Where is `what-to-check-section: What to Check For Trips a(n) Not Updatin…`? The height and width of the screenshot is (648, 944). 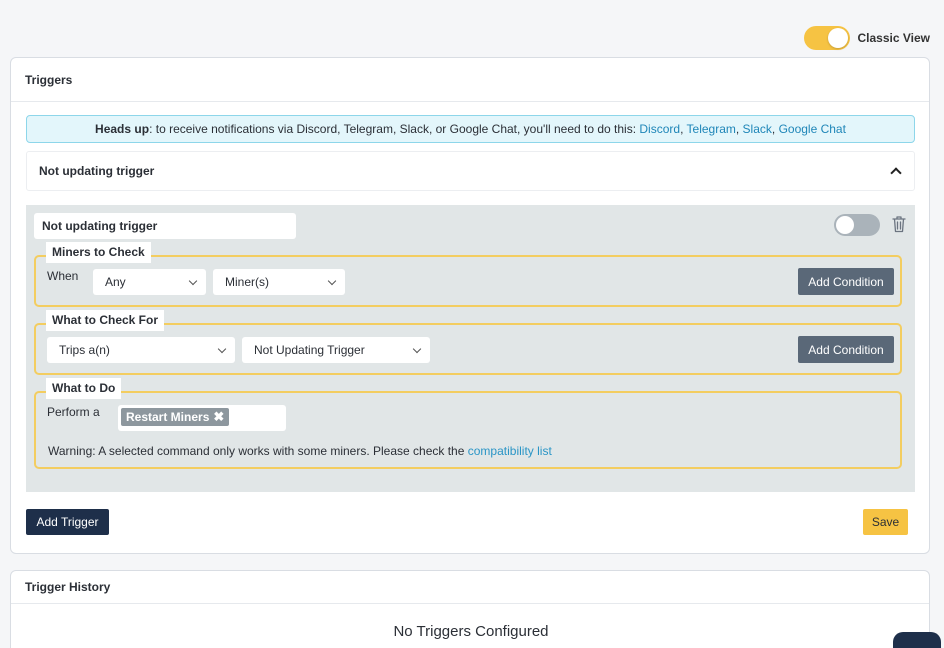
what-to-check-section: What to Check For Trips a(n) Not Updatin… is located at coordinates (468, 342).